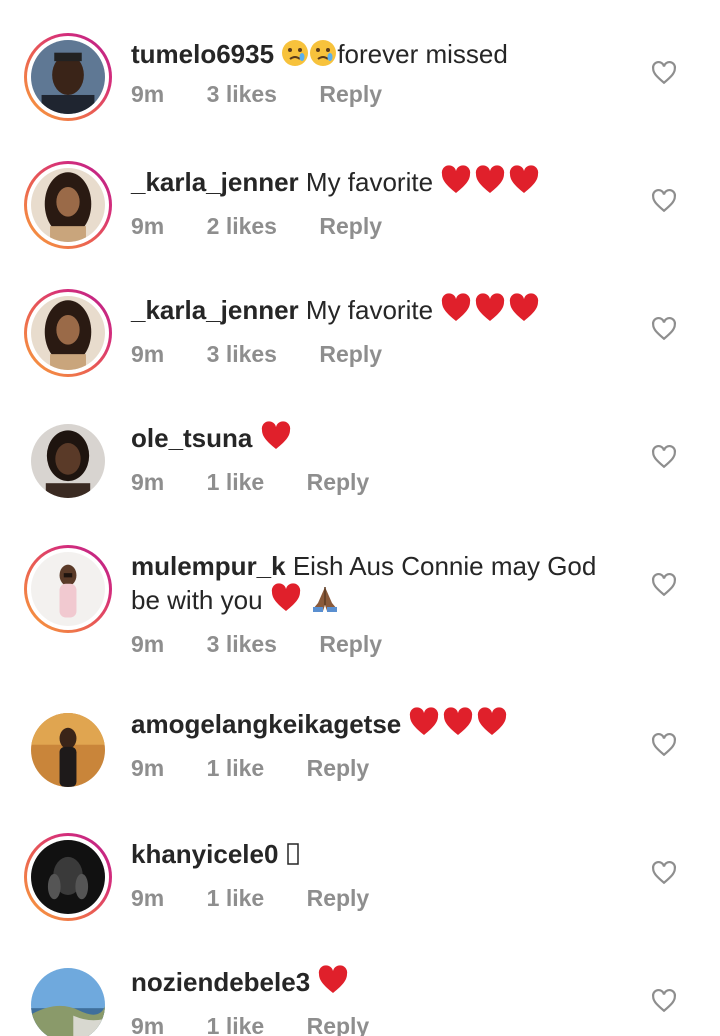 The height and width of the screenshot is (1036, 720). I want to click on comment-username: ole_tsuna, so click(191, 438).